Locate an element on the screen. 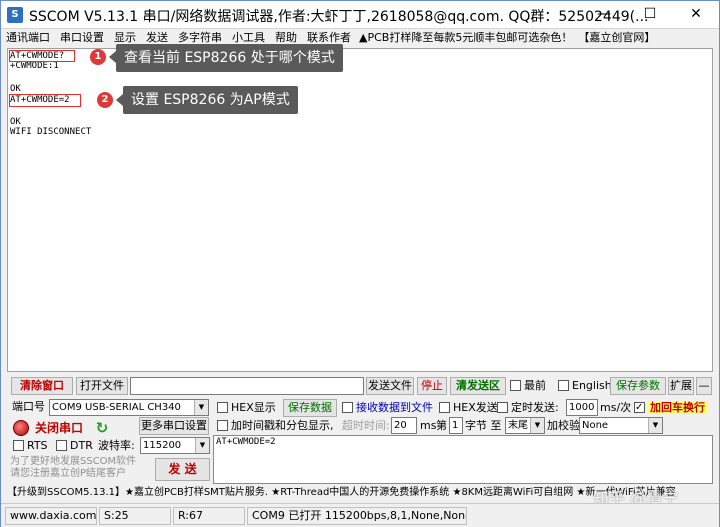 Image resolution: width=720 pixels, height=527 pixels. close-port-button: 关闭串口 is located at coordinates (59, 428).